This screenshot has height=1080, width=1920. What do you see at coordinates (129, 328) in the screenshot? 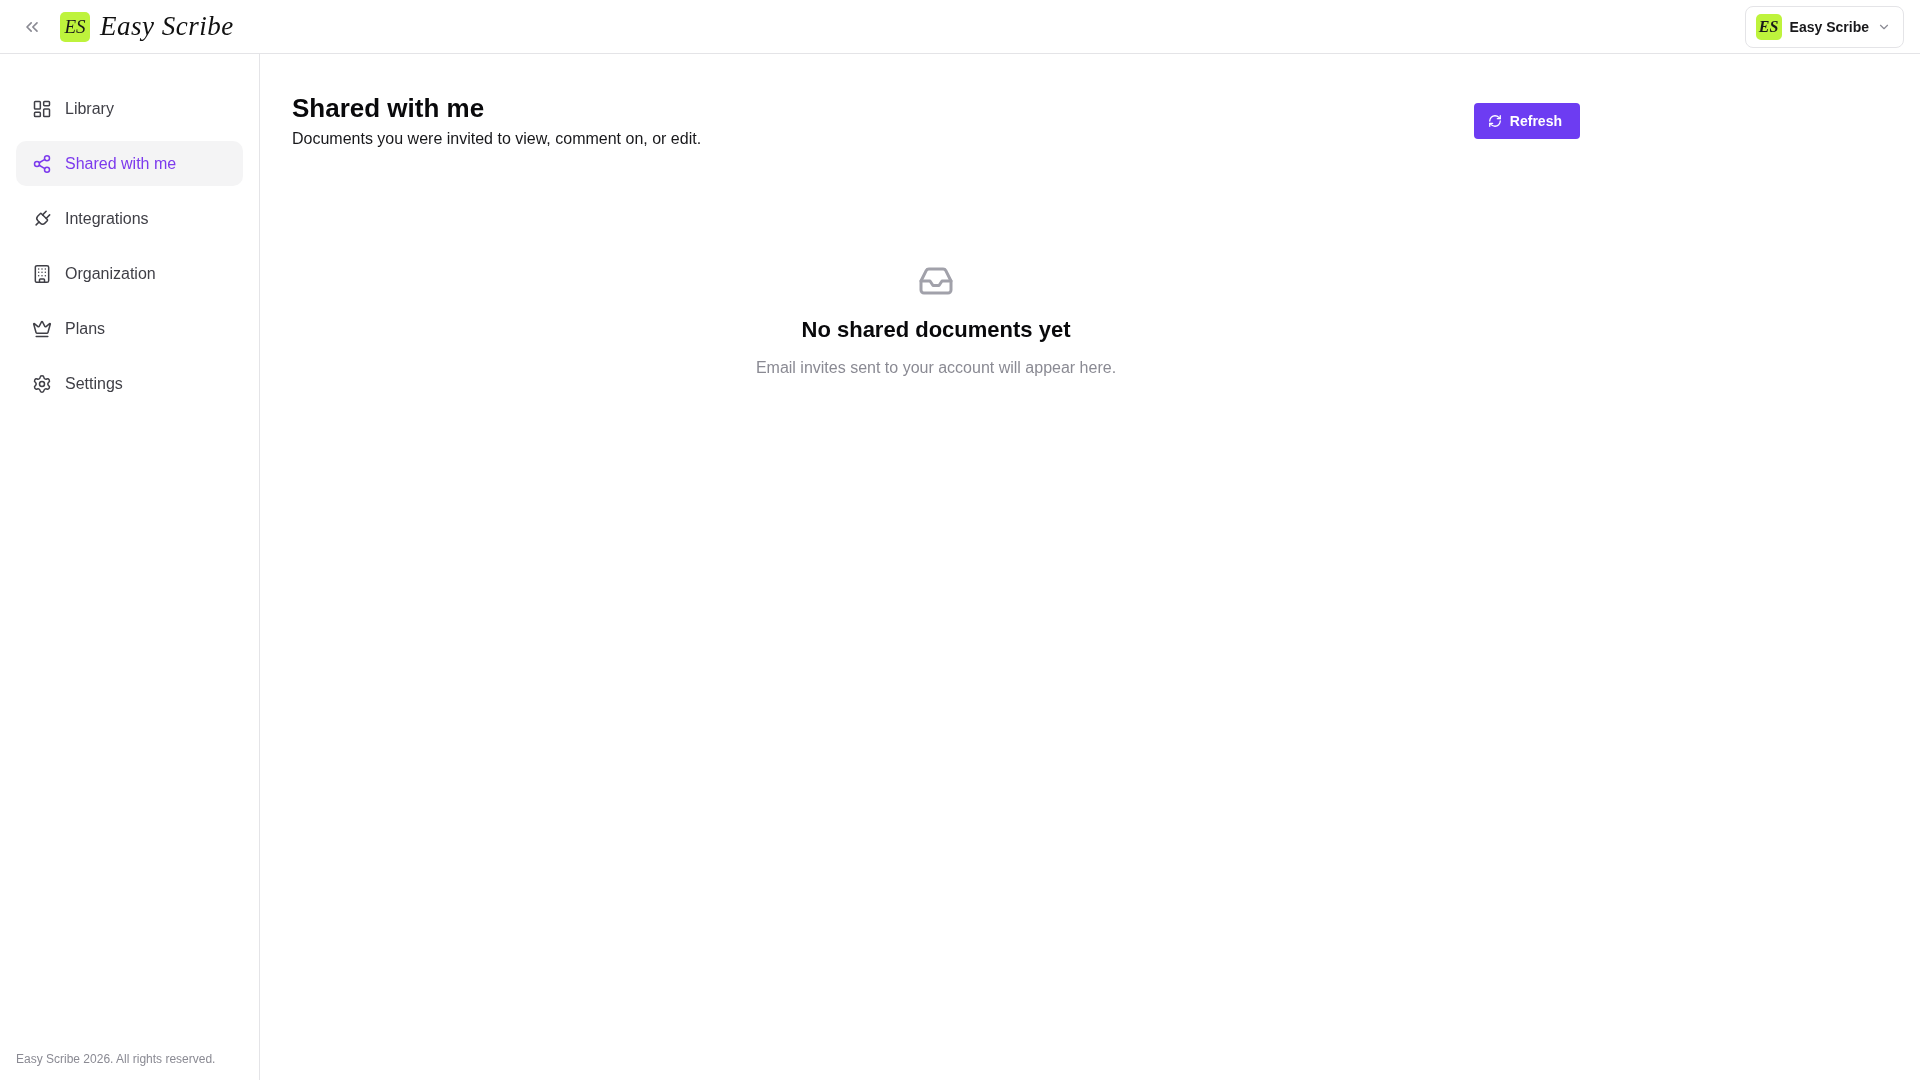
I see `sidebar-item: Plans` at bounding box center [129, 328].